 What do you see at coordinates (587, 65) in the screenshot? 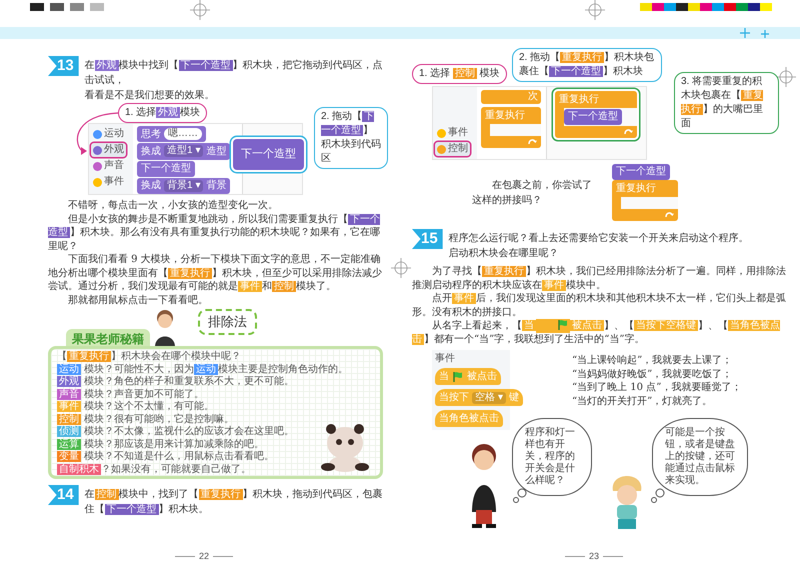
I see `callout: 2. 拖动【 重复执行 】积木块包裹住【 下一个造型 】积木块` at bounding box center [587, 65].